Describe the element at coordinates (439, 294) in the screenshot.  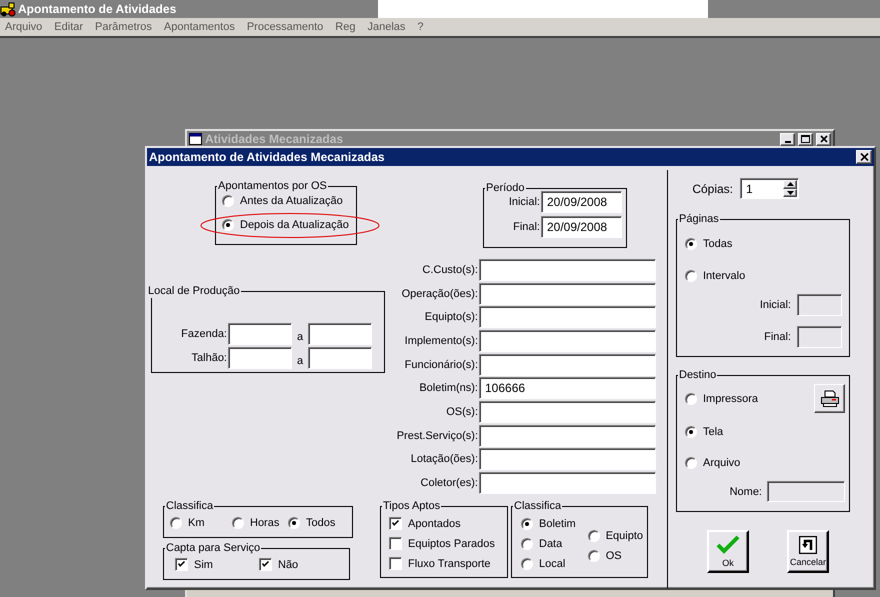
I see `field-label: Operação(ões):` at that location.